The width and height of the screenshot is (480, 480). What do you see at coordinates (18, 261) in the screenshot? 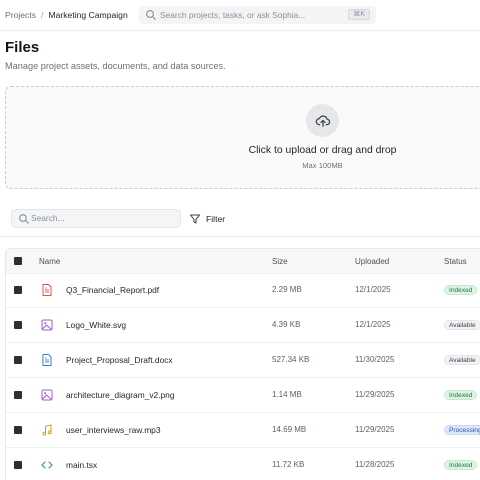
I see `select-all-checkbox` at bounding box center [18, 261].